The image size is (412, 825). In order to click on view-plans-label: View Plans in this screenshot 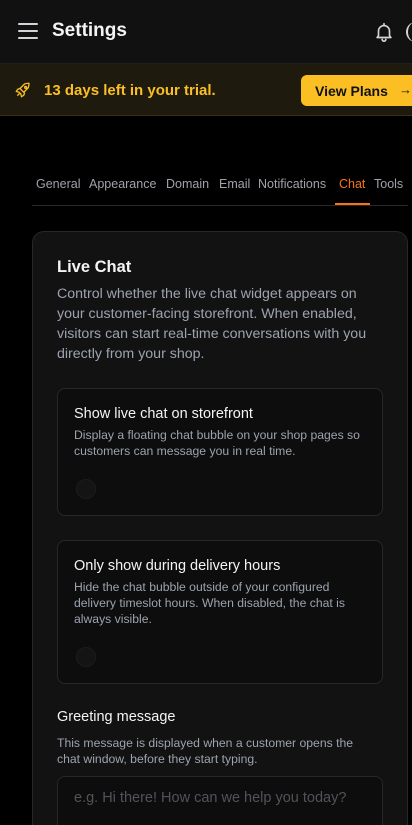, I will do `click(351, 90)`.